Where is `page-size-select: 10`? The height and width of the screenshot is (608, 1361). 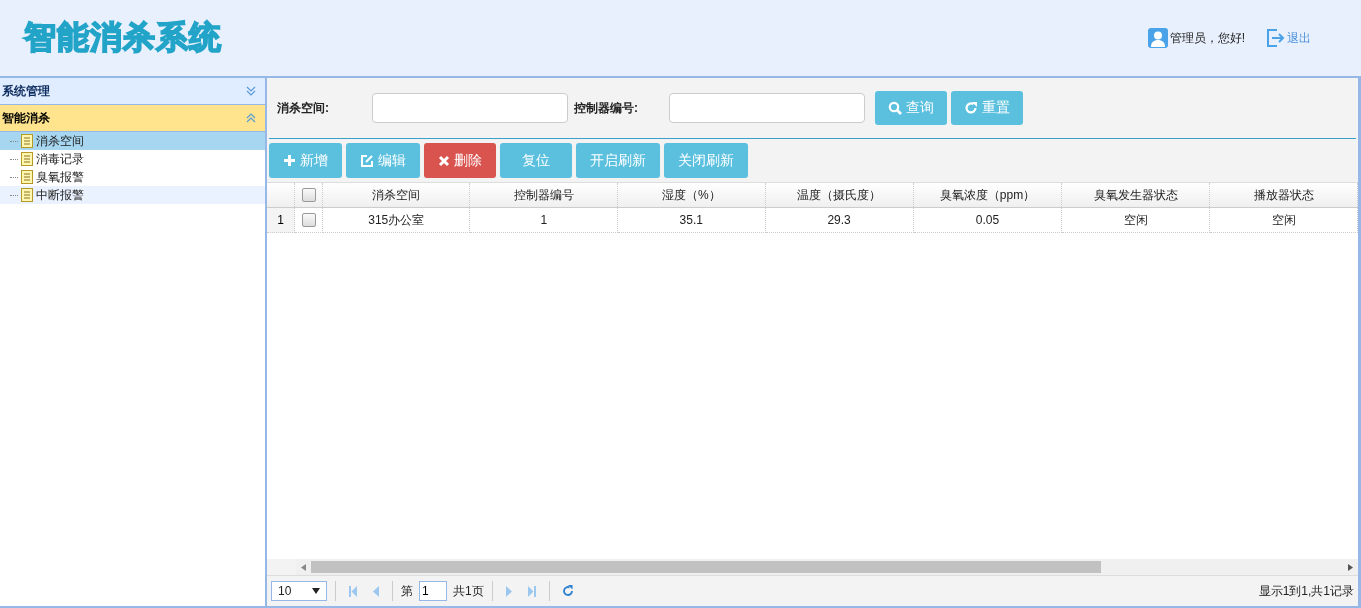
page-size-select: 10 is located at coordinates (299, 591).